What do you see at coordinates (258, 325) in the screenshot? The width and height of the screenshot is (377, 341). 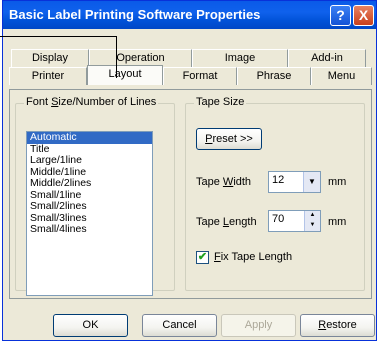 I see `apply-button: Apply` at bounding box center [258, 325].